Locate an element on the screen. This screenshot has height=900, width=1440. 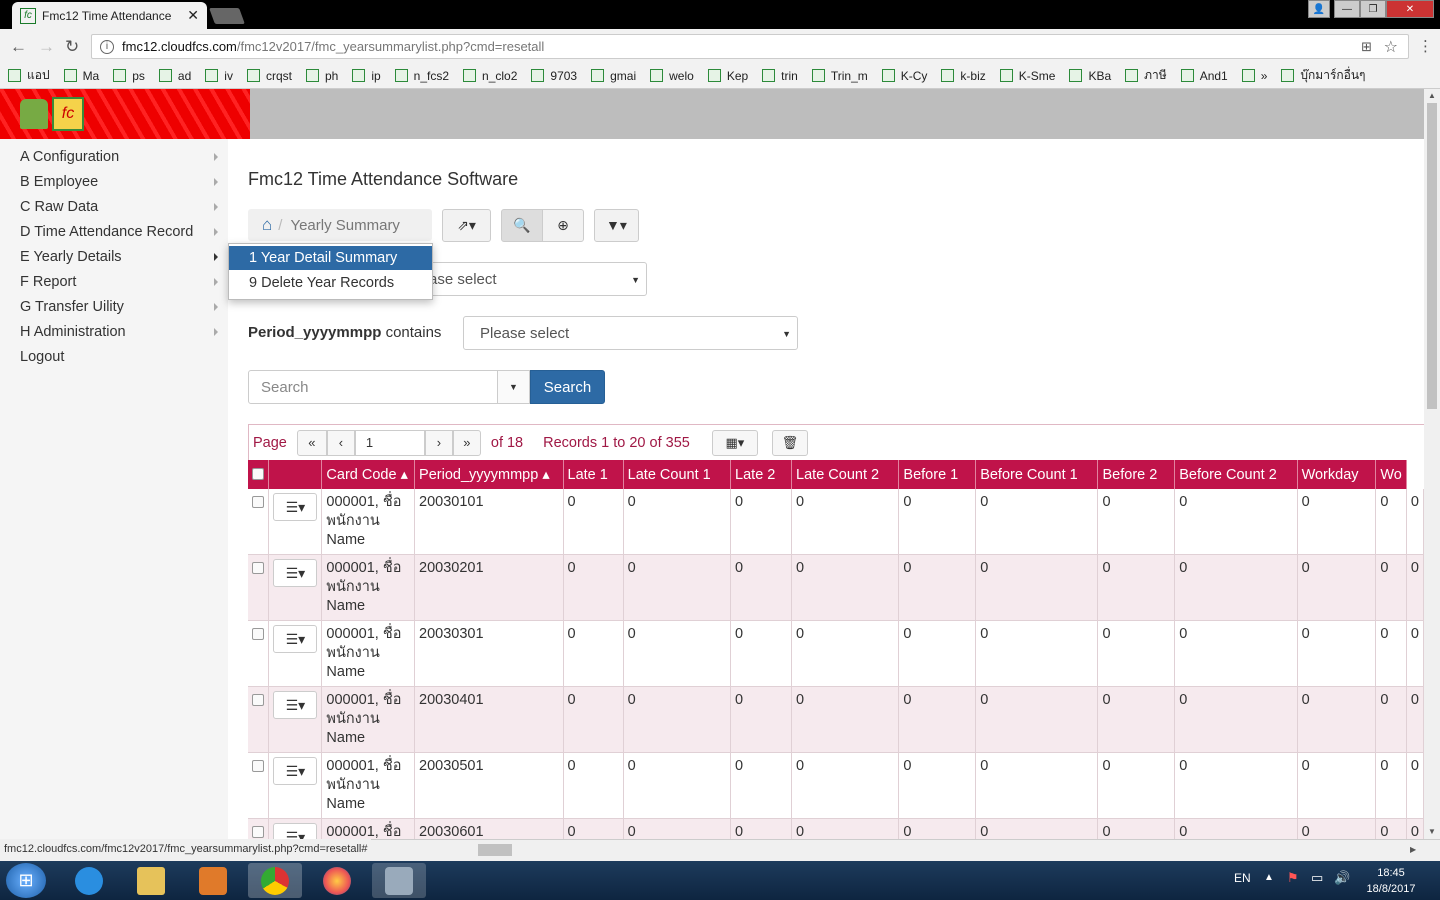
col-late-2: Late 2 is located at coordinates (761, 474).